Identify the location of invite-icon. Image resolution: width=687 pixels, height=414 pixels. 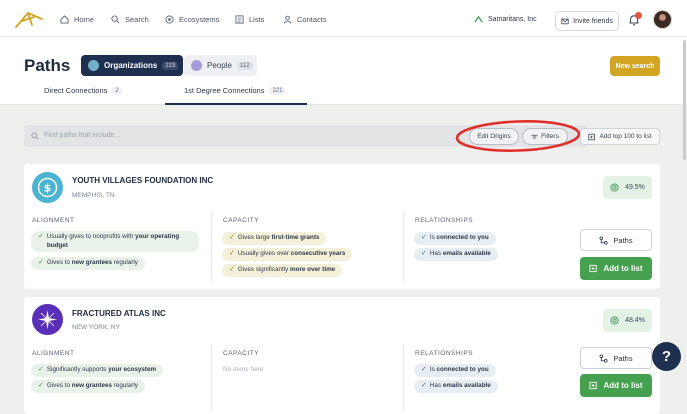
(565, 21).